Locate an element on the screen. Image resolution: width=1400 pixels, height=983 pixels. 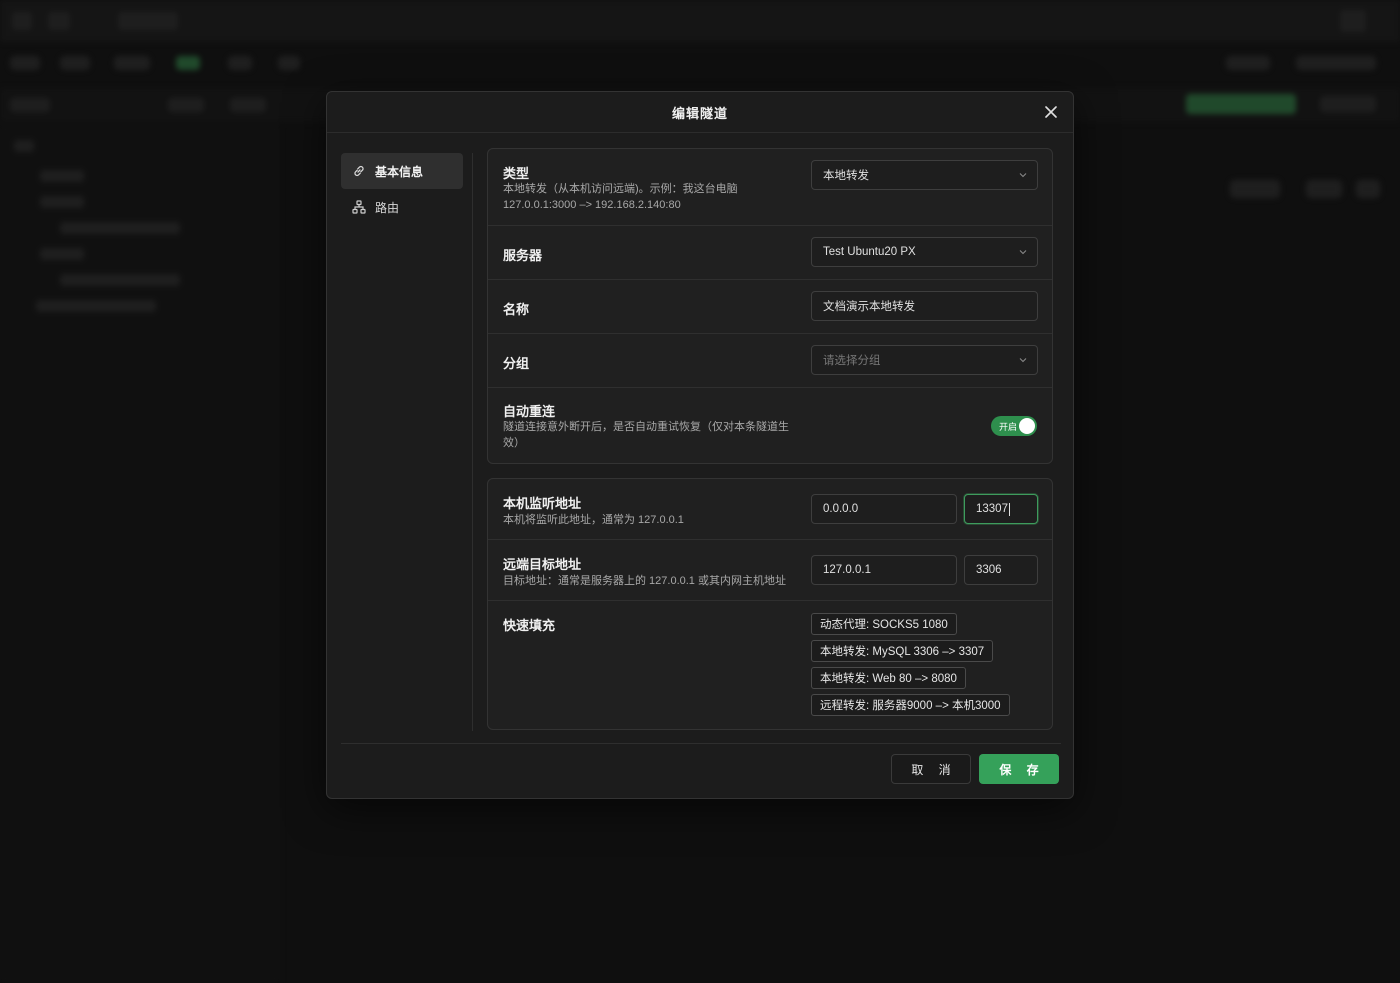
name-label: 名称 is located at coordinates (516, 309).